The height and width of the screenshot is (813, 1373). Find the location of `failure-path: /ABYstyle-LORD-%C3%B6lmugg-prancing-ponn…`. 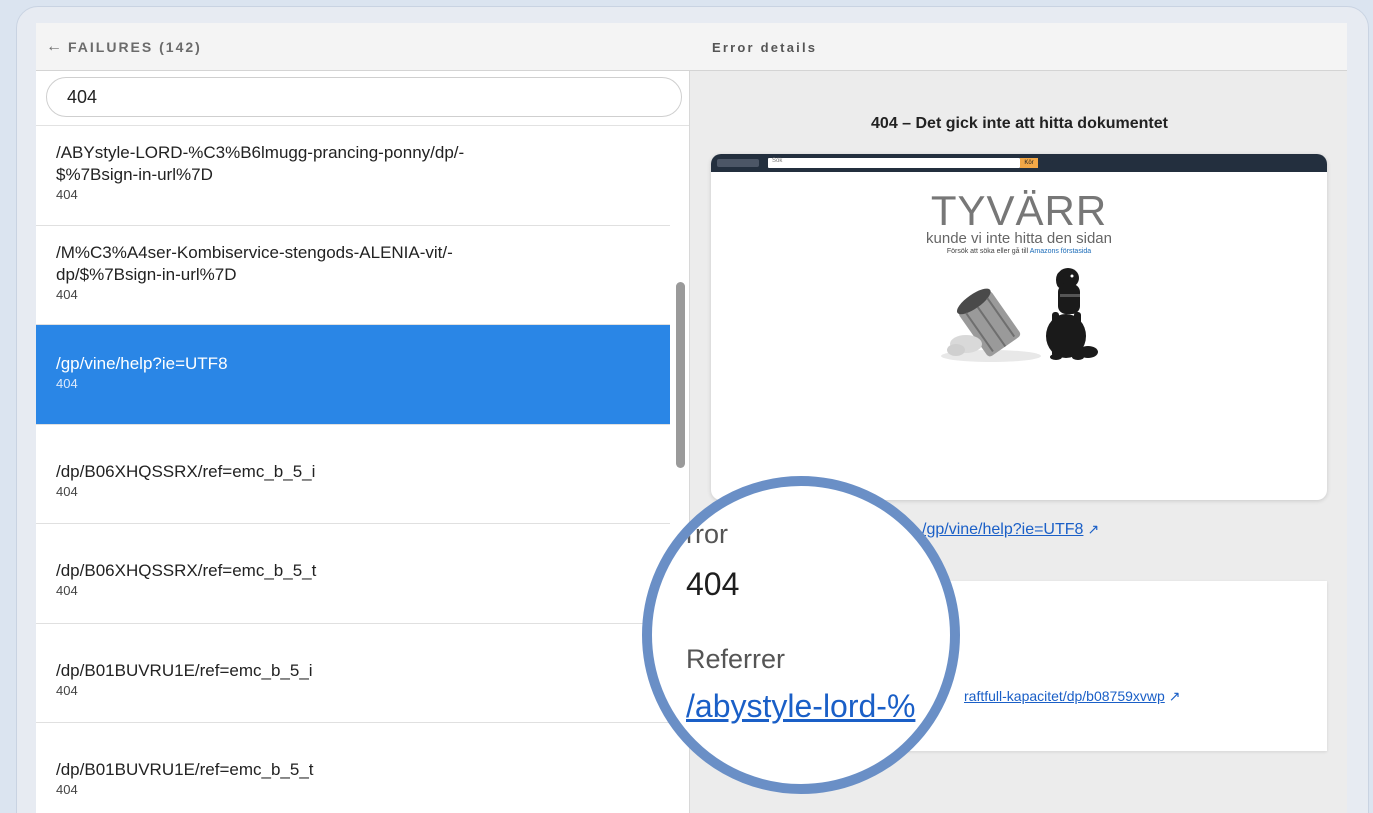

failure-path: /ABYstyle-LORD-%C3%B6lmugg-prancing-ponn… is located at coordinates (260, 163).